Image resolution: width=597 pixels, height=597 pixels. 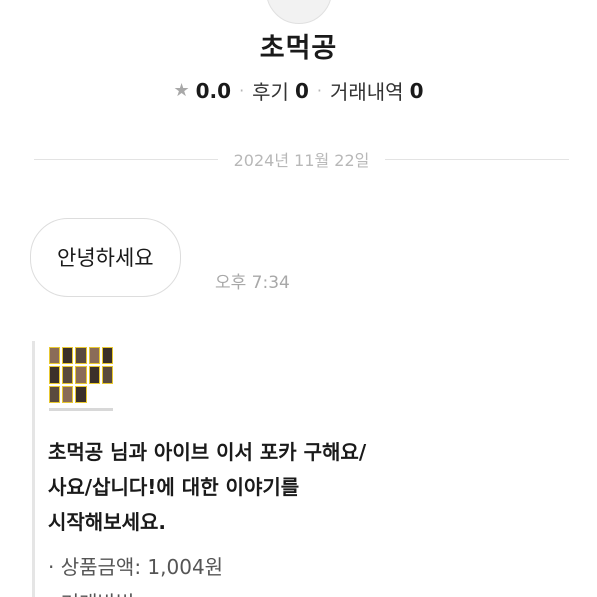 I want to click on price-detail: · 상품금액: 1,004원, so click(x=136, y=567).